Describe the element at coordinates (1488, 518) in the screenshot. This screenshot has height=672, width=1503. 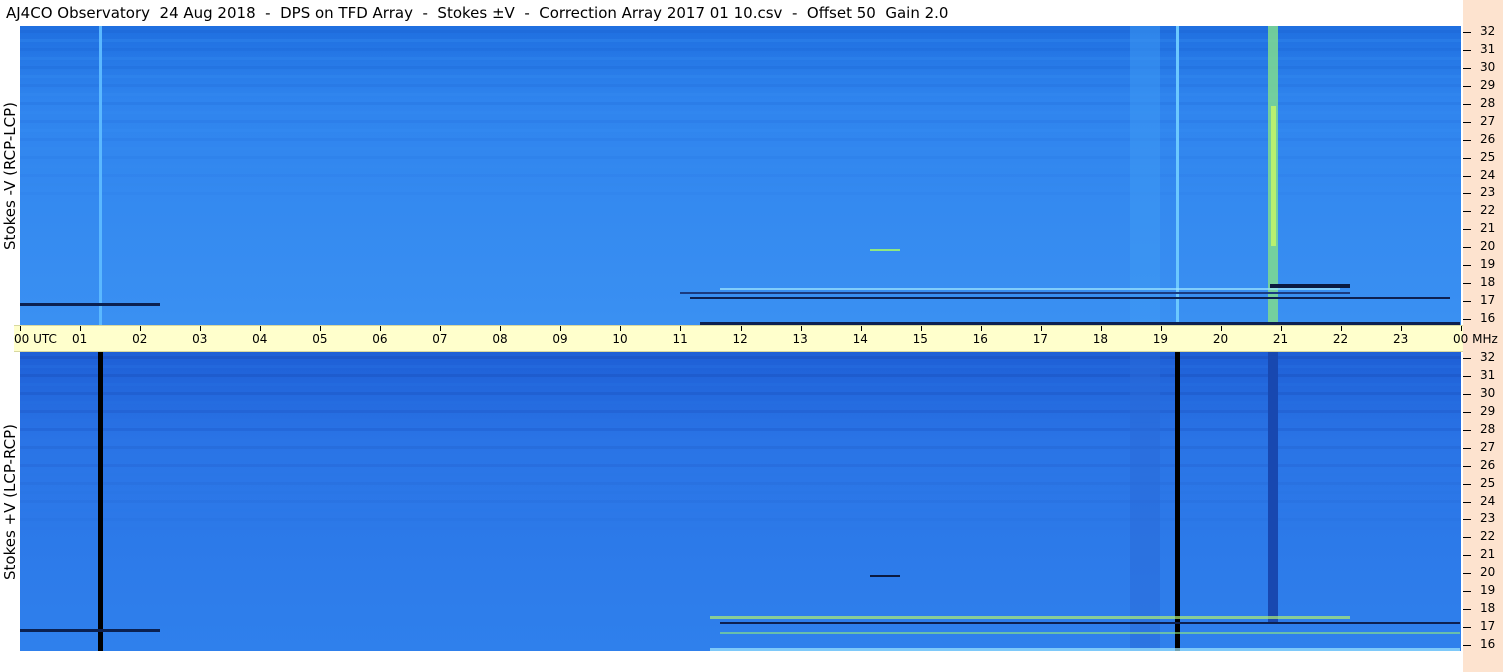
I see `frequency-tick-label: 23` at that location.